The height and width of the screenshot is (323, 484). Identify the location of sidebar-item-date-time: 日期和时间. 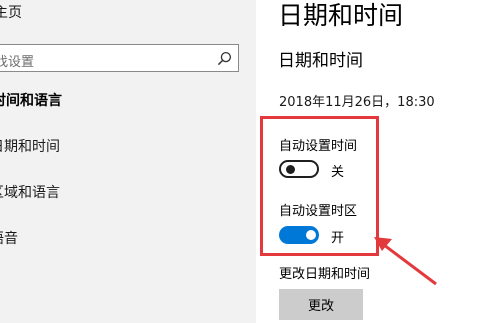
(30, 146).